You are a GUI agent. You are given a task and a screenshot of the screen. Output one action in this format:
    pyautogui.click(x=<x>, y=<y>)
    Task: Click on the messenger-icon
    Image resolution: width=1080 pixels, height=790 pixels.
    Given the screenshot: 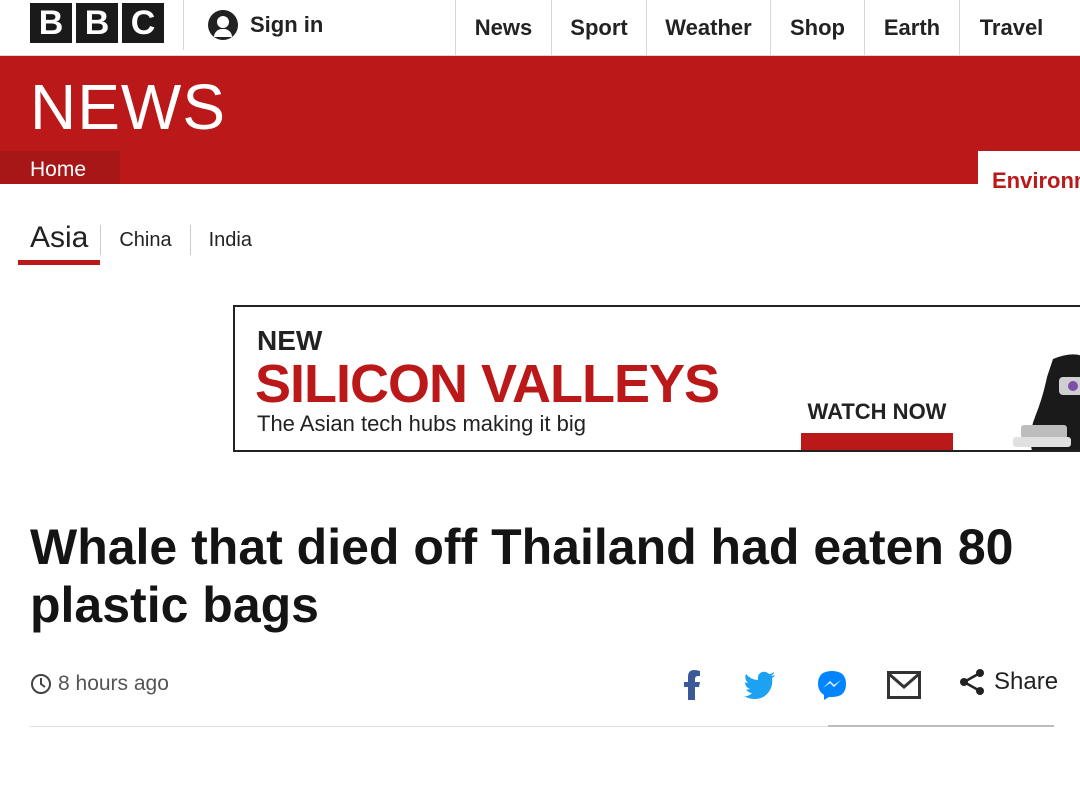 What is the action you would take?
    pyautogui.click(x=832, y=685)
    